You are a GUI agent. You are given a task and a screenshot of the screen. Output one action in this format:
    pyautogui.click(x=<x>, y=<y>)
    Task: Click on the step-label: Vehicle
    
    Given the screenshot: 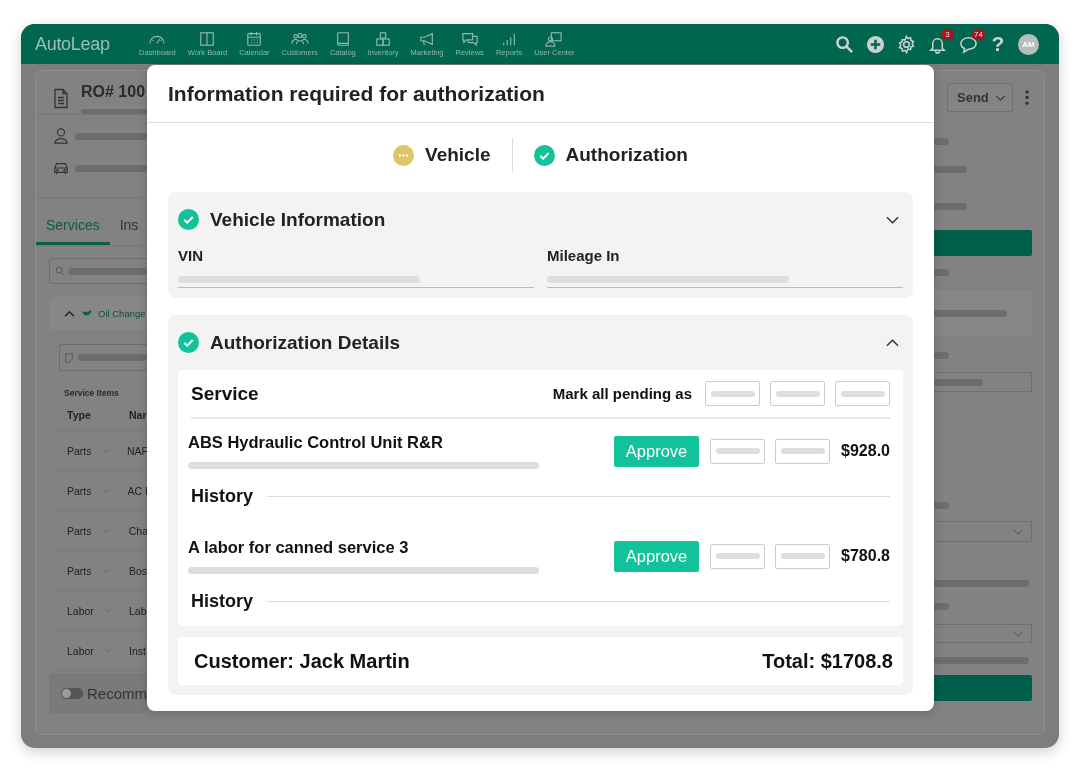 What is the action you would take?
    pyautogui.click(x=458, y=155)
    